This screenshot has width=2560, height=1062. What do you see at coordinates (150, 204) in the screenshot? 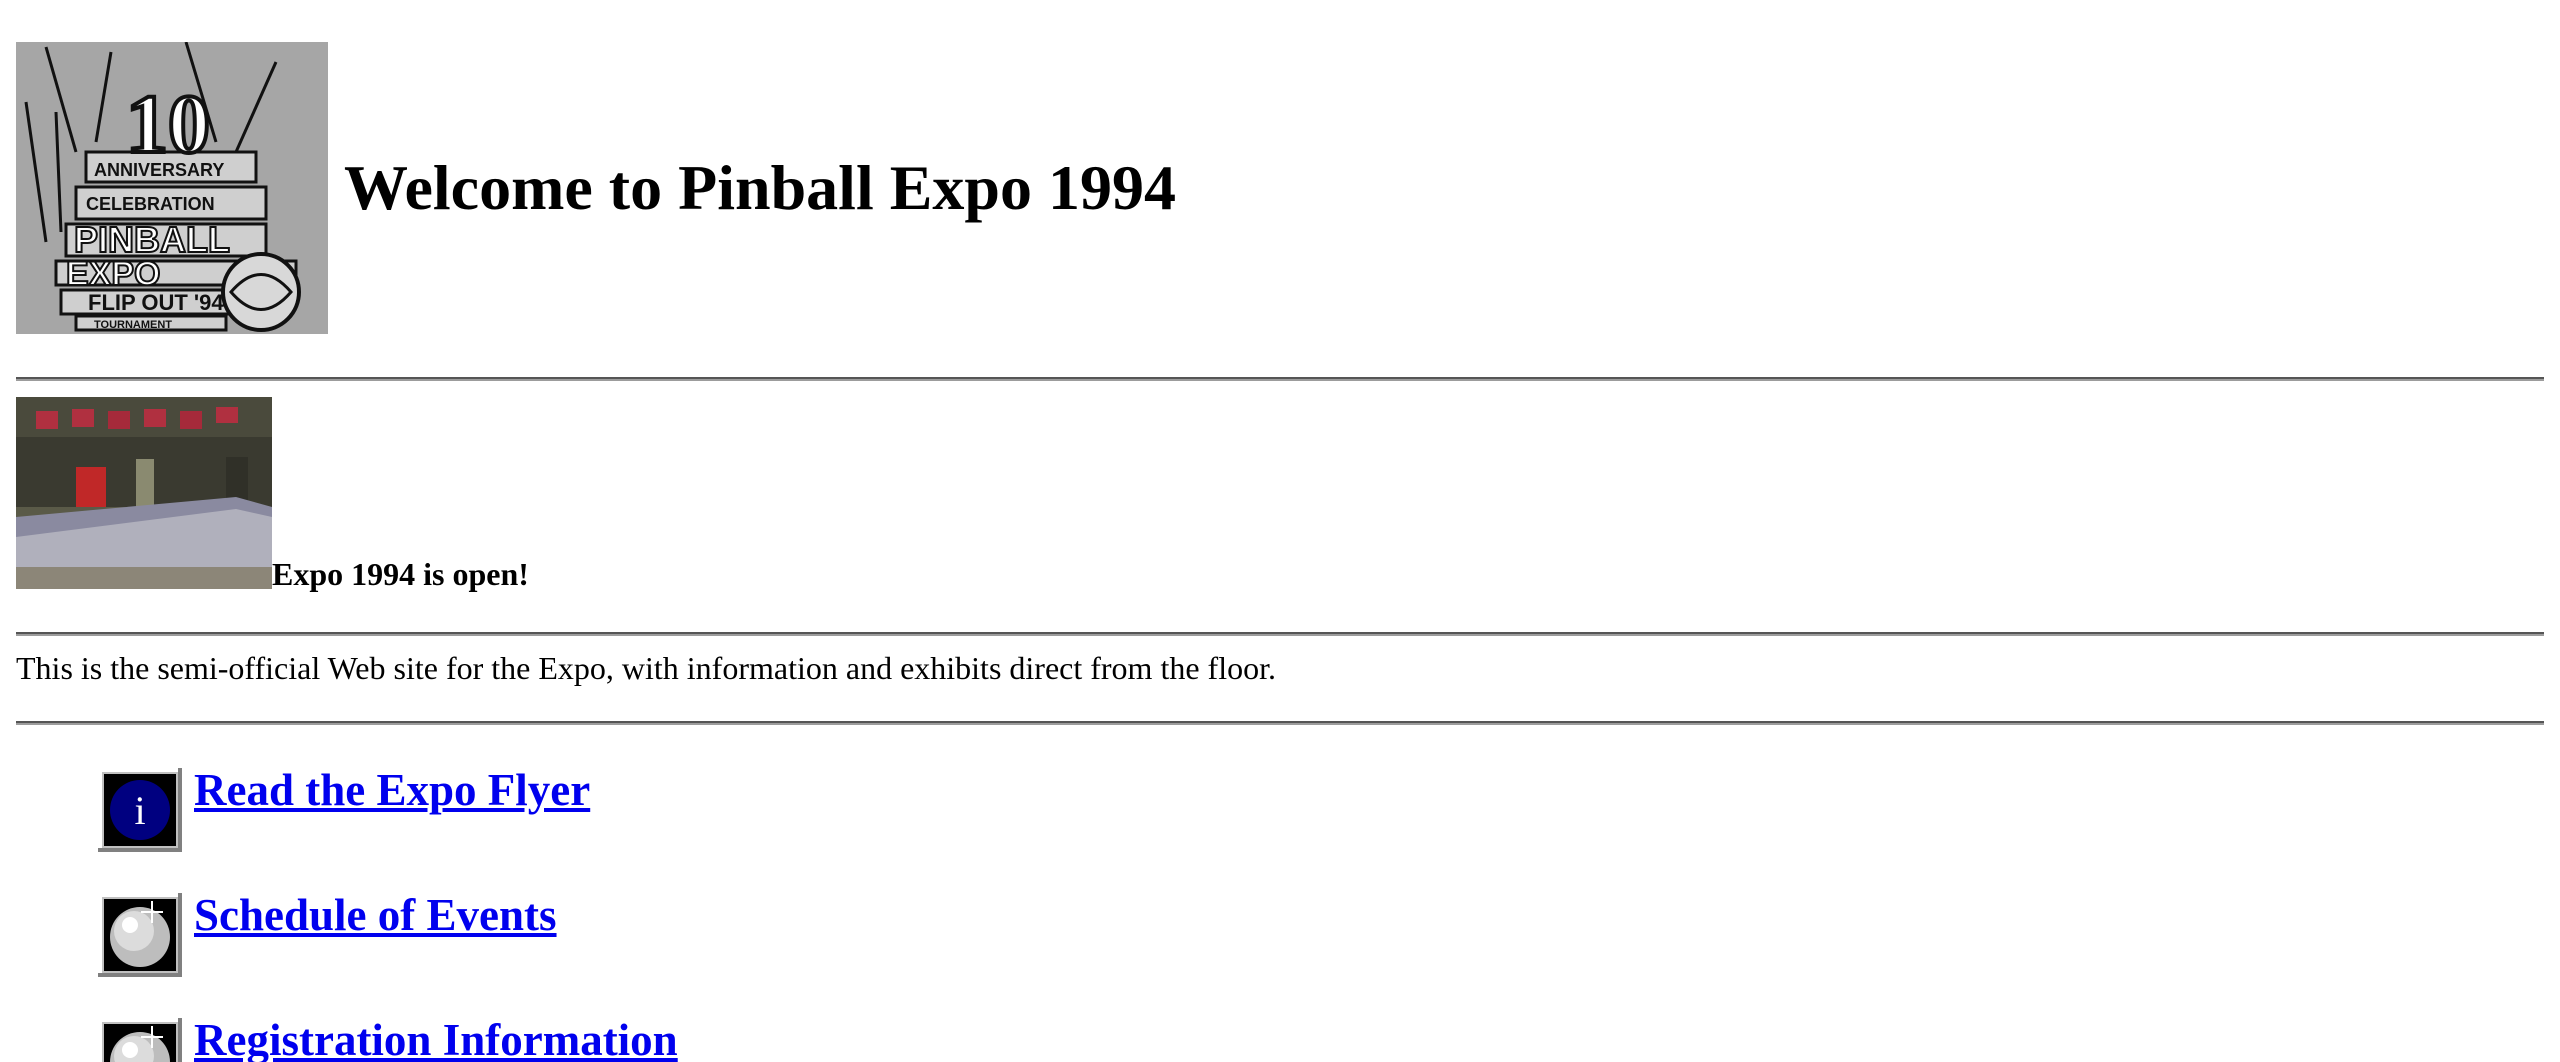
I see `logo-line-2: CELEBRATION` at bounding box center [150, 204].